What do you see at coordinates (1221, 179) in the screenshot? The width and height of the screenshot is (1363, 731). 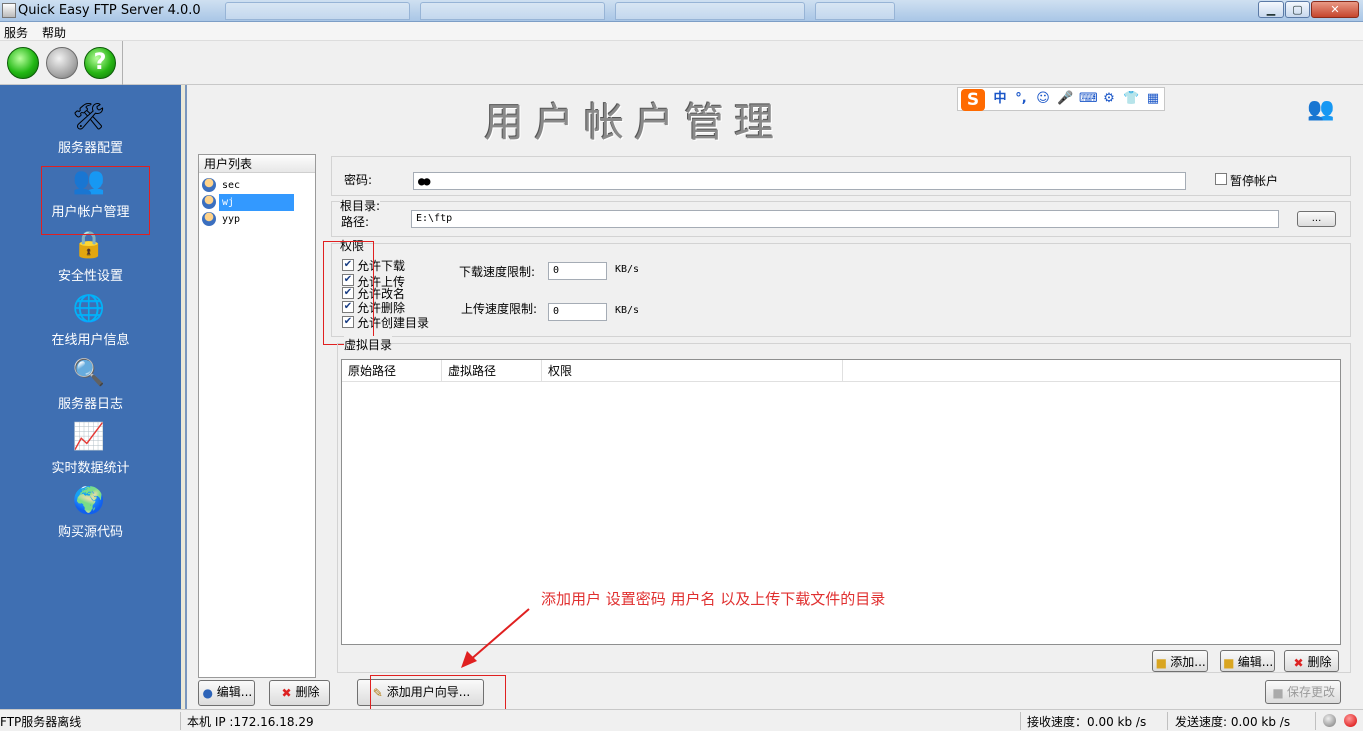 I see `suspend-account-checkbox` at bounding box center [1221, 179].